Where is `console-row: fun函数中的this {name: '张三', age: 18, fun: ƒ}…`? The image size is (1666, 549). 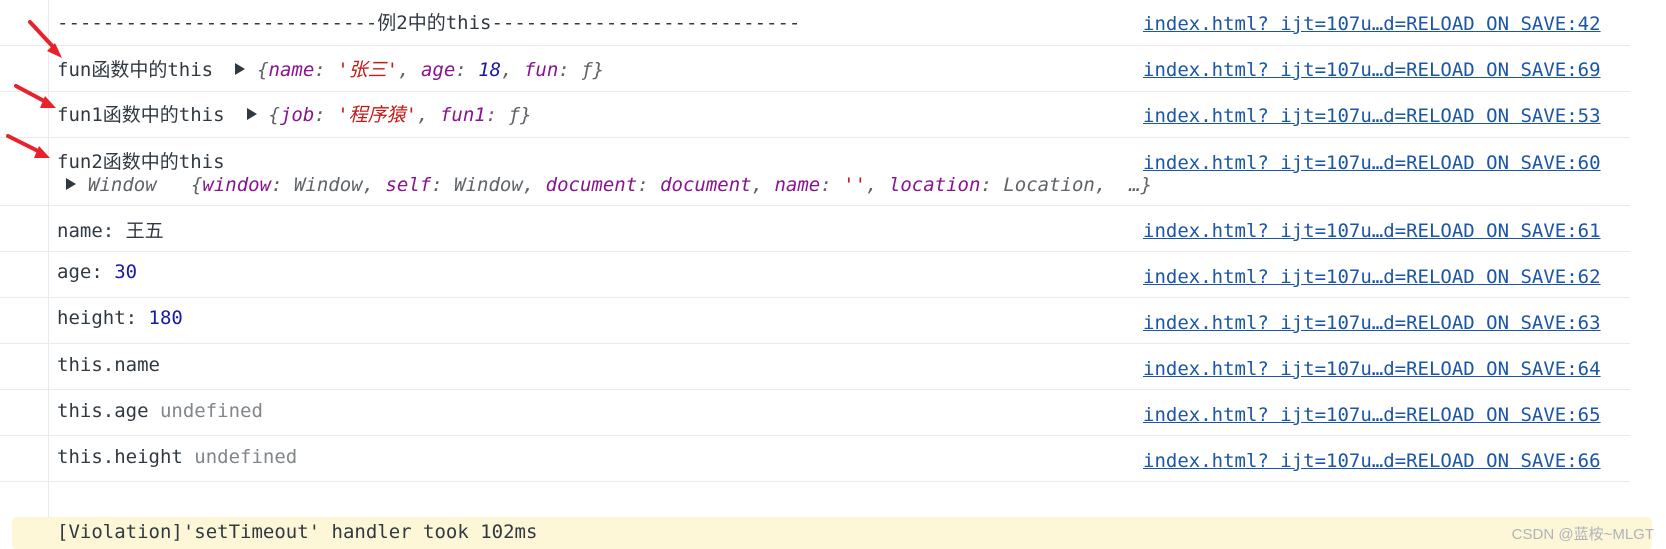 console-row: fun函数中的this {name: '张三', age: 18, fun: ƒ}… is located at coordinates (815, 69).